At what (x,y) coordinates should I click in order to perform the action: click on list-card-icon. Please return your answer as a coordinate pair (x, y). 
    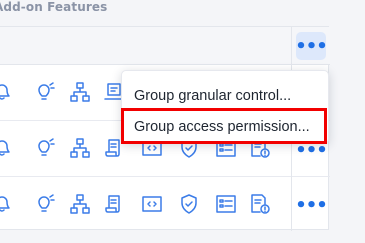
    Looking at the image, I should click on (226, 204).